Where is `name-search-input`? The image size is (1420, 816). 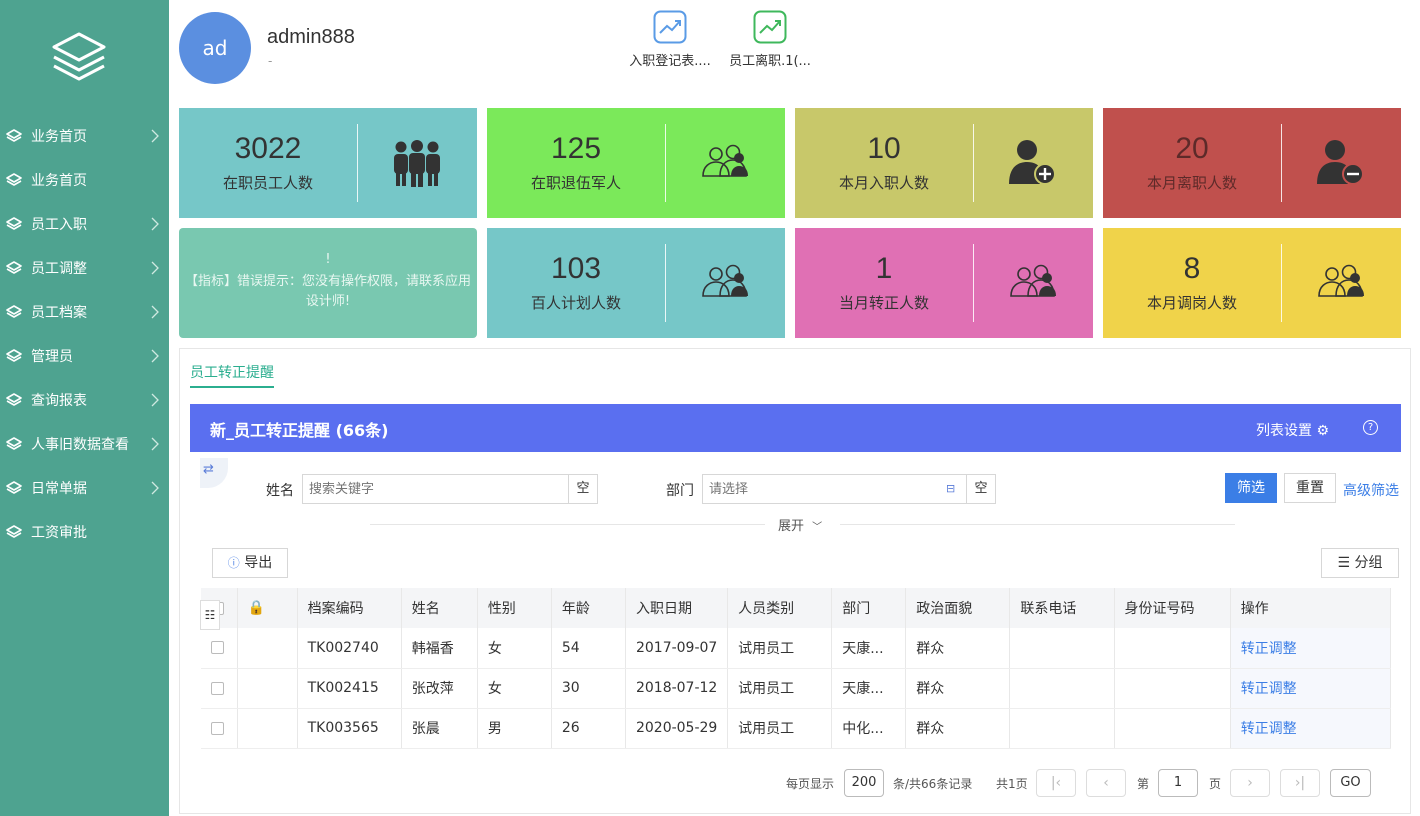 name-search-input is located at coordinates (436, 489).